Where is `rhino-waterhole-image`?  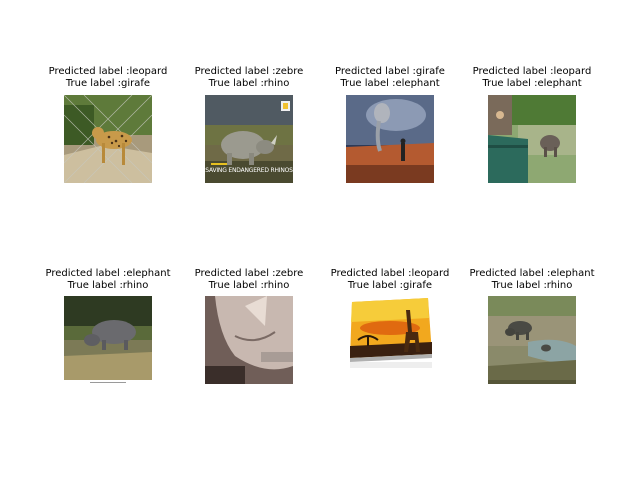
rhino-waterhole-image is located at coordinates (532, 340).